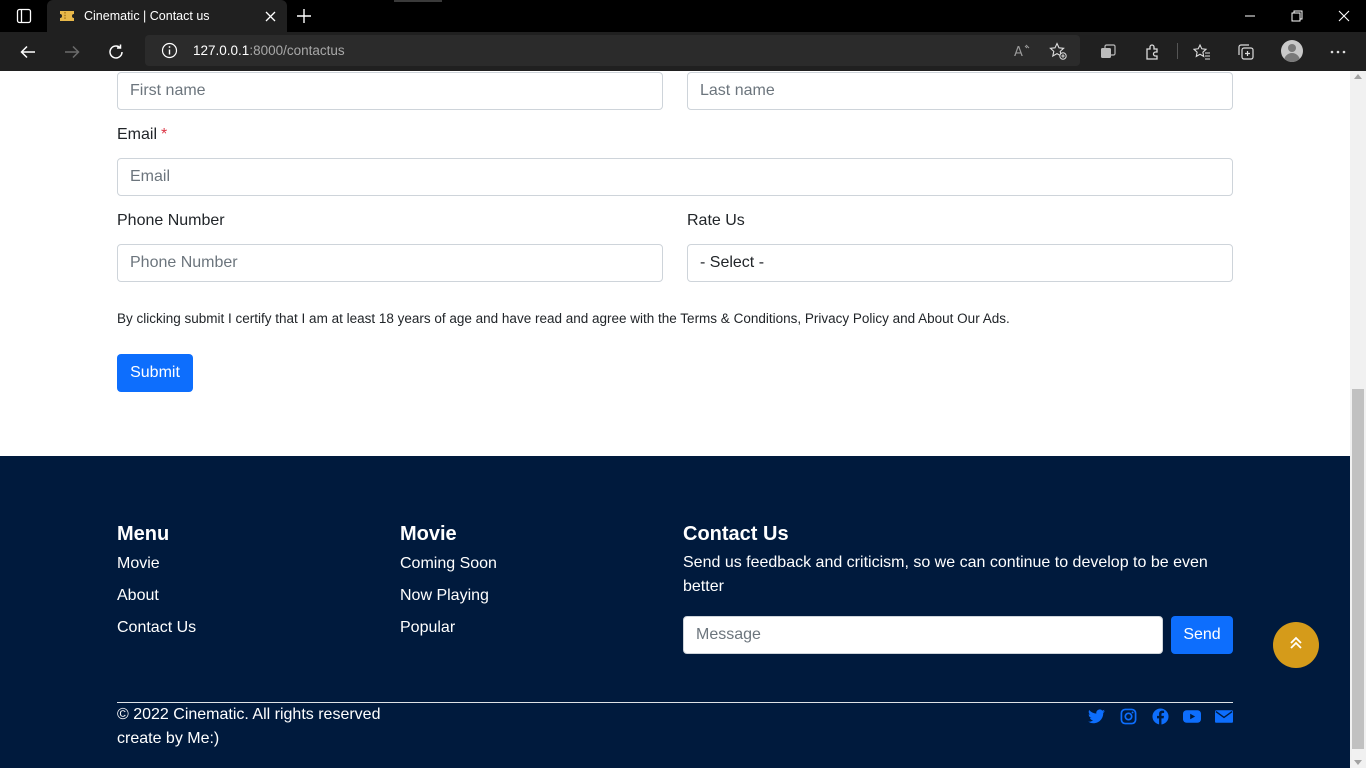 Image resolution: width=1366 pixels, height=768 pixels. I want to click on message-input, so click(923, 635).